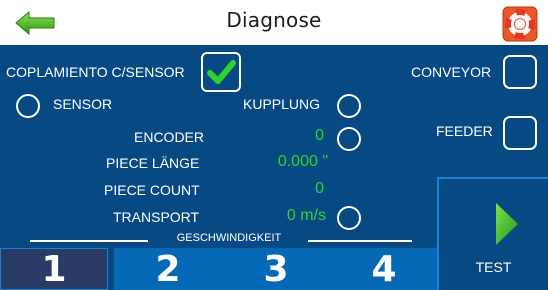  Describe the element at coordinates (384, 269) in the screenshot. I see `speed-button-4: 4` at that location.